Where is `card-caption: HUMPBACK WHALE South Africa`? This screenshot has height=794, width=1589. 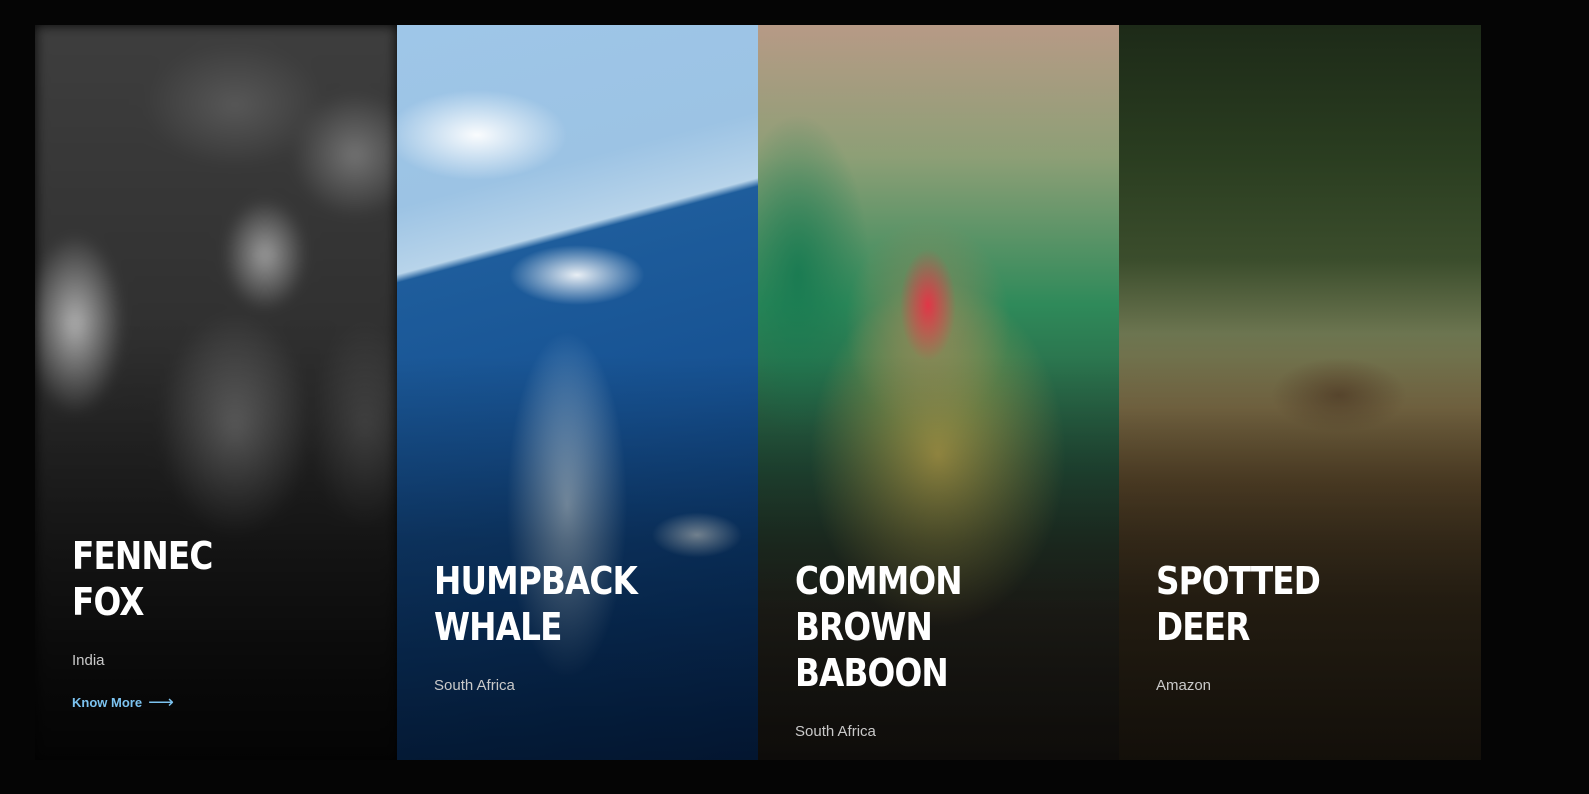 card-caption: HUMPBACK WHALE South Africa is located at coordinates (586, 626).